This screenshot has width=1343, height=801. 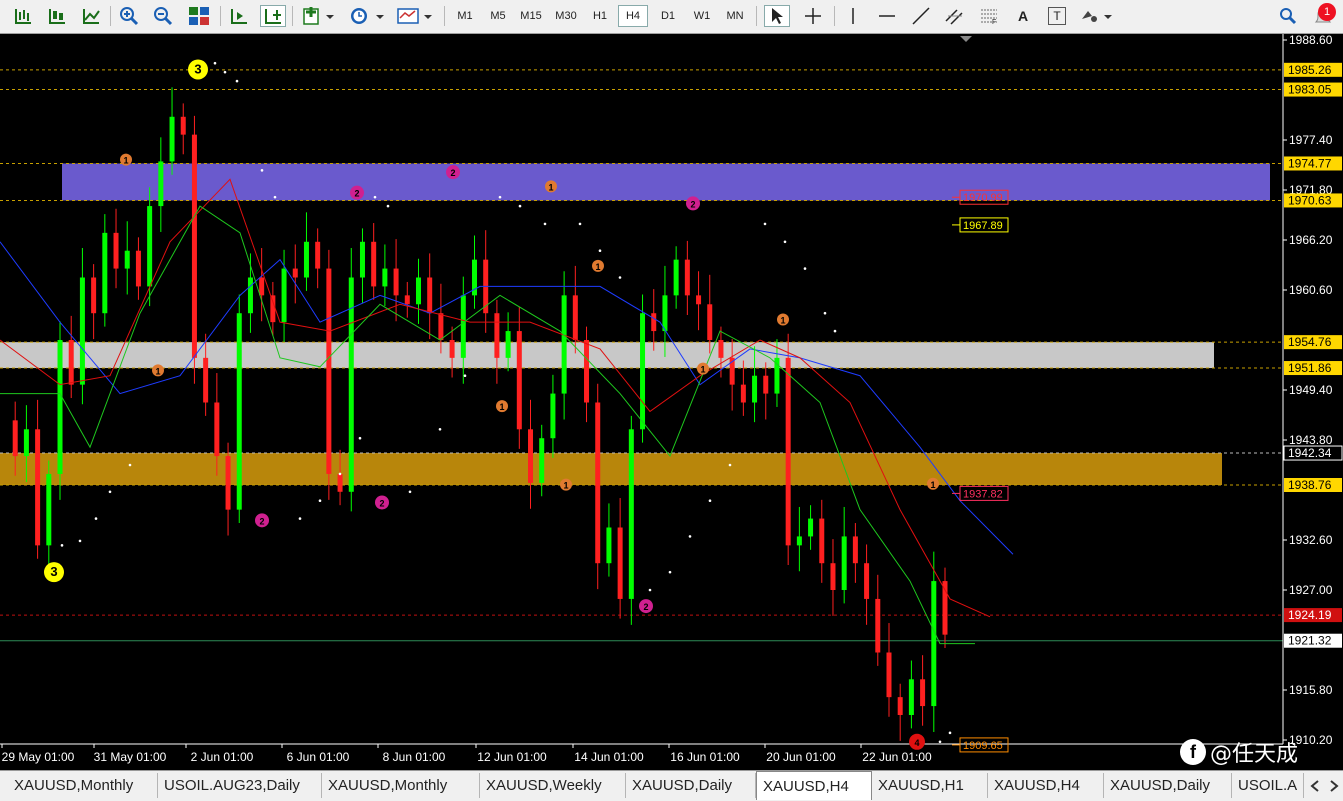 I want to click on horizontal-line-icon, so click(x=887, y=16).